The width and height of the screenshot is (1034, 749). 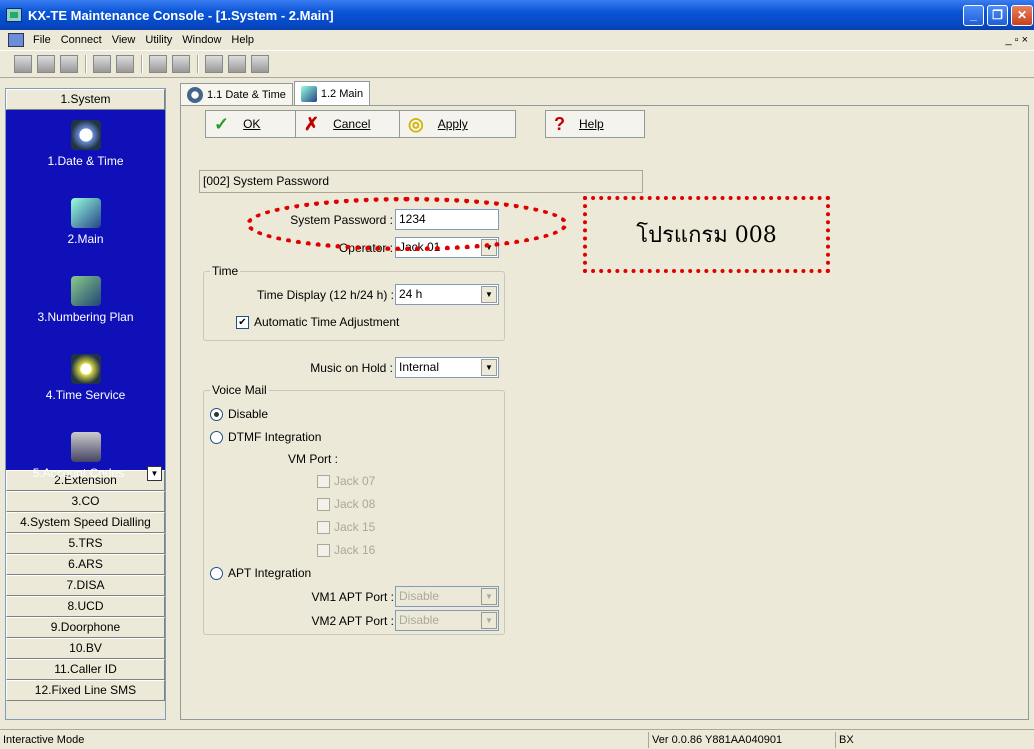 What do you see at coordinates (270, 573) in the screenshot?
I see `vm-apt-label: APT Integration` at bounding box center [270, 573].